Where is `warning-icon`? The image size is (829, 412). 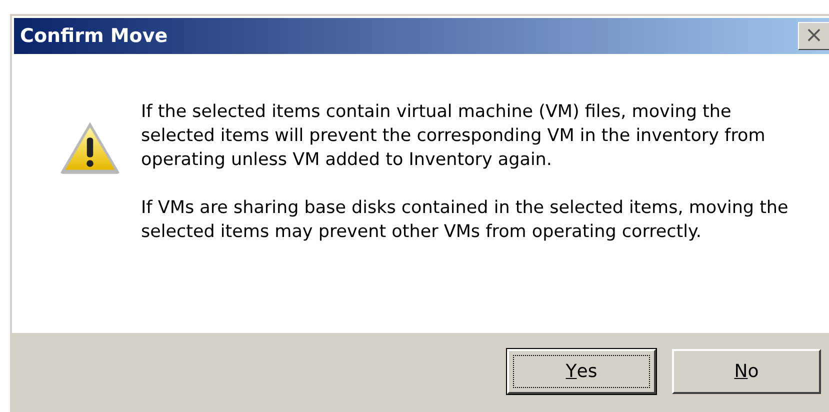
warning-icon is located at coordinates (90, 148).